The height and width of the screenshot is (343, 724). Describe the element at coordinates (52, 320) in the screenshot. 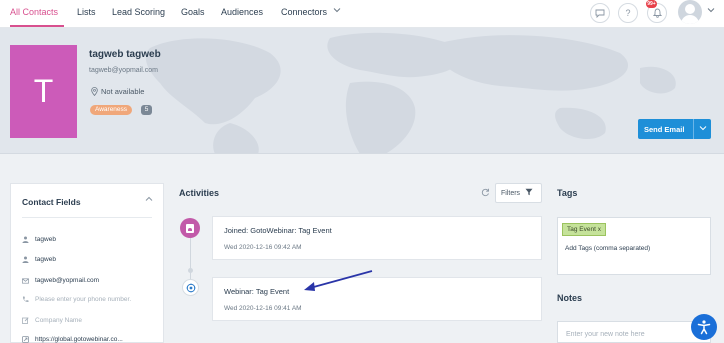

I see `field-company: Company Name` at that location.